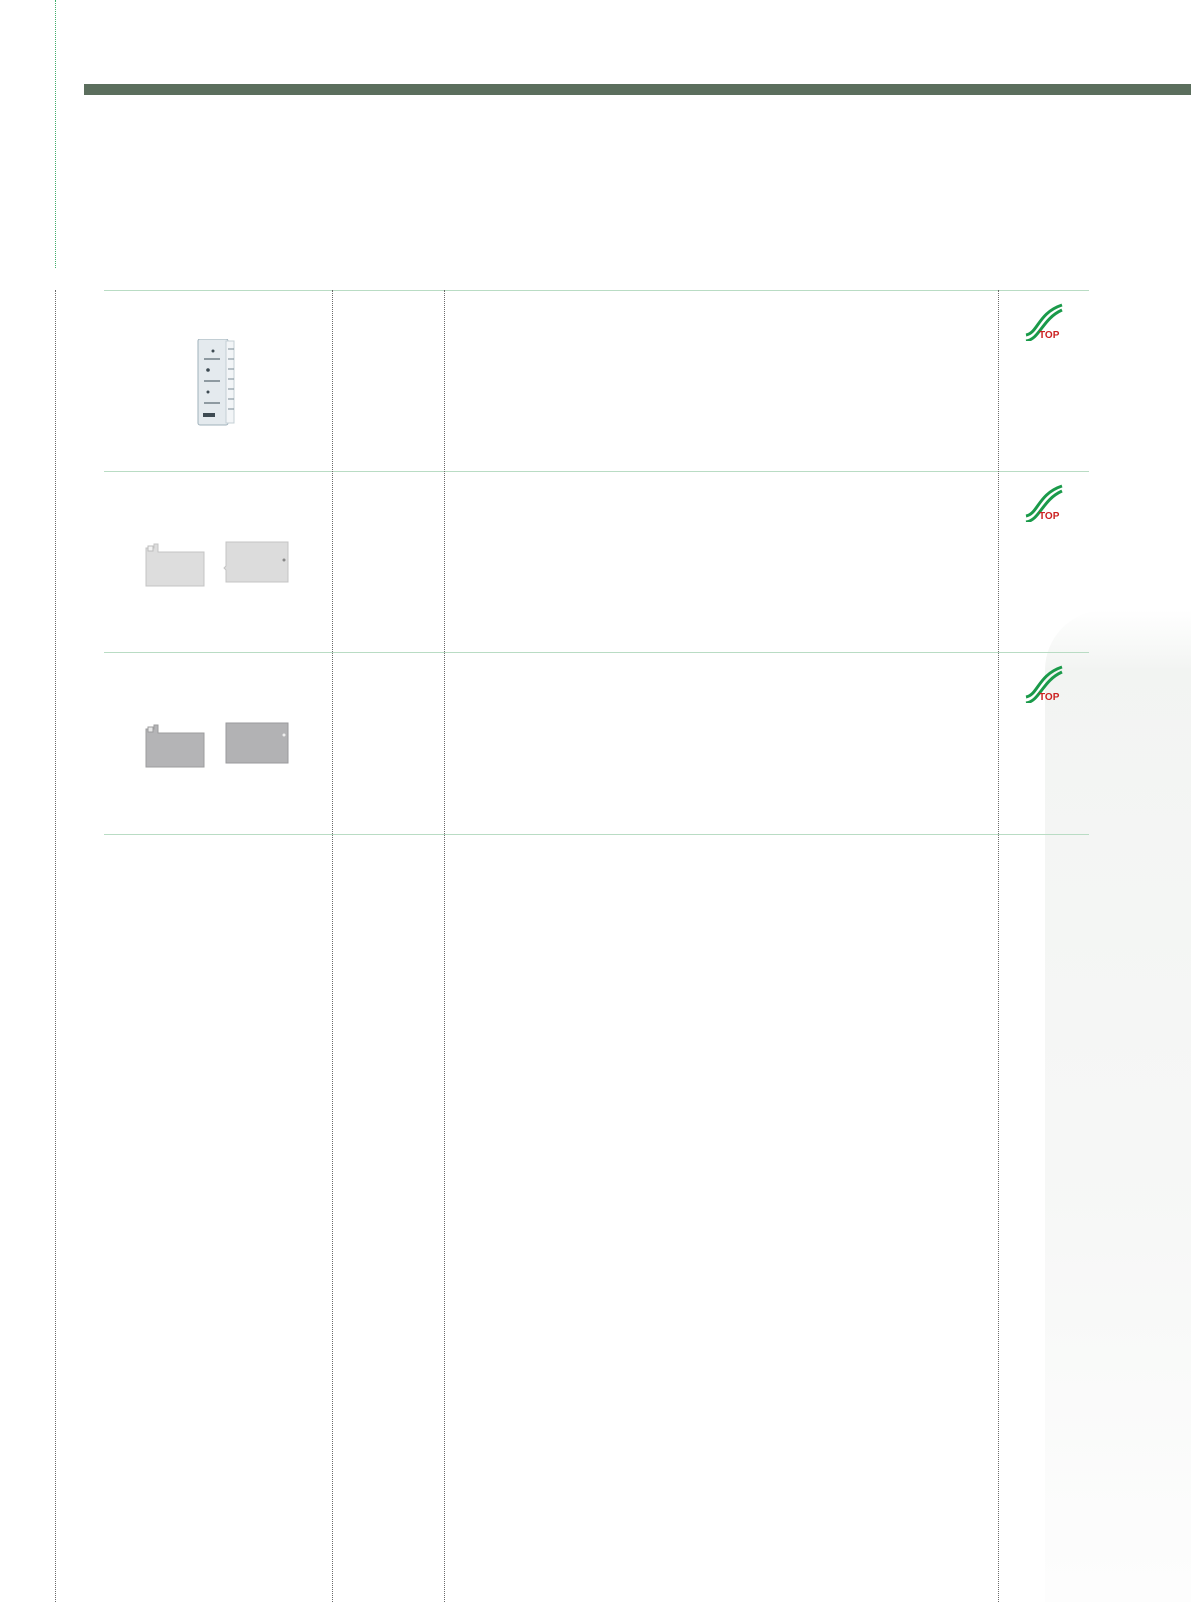 The height and width of the screenshot is (1602, 1191). I want to click on light-gray-cover-plates-icon, so click(217, 564).